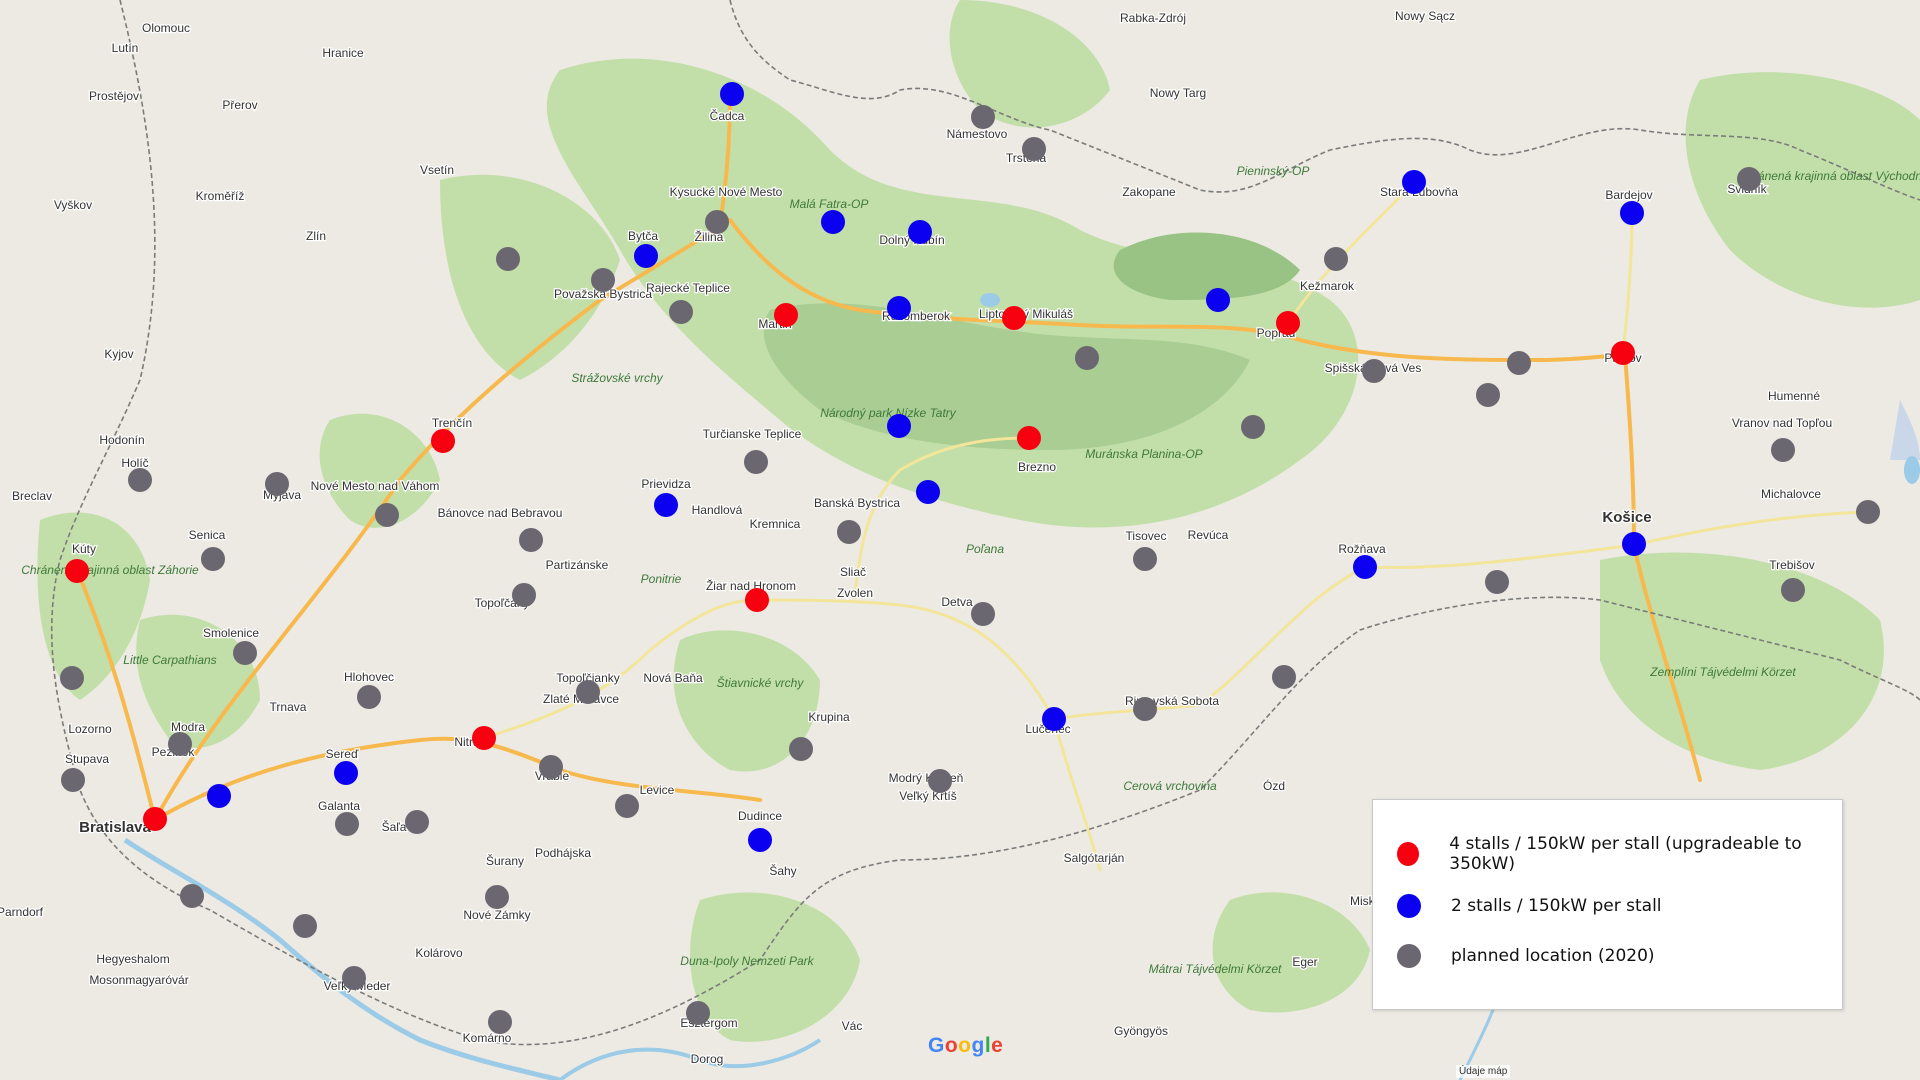  I want to click on region-label: Malá Fatra-OP, so click(829, 204).